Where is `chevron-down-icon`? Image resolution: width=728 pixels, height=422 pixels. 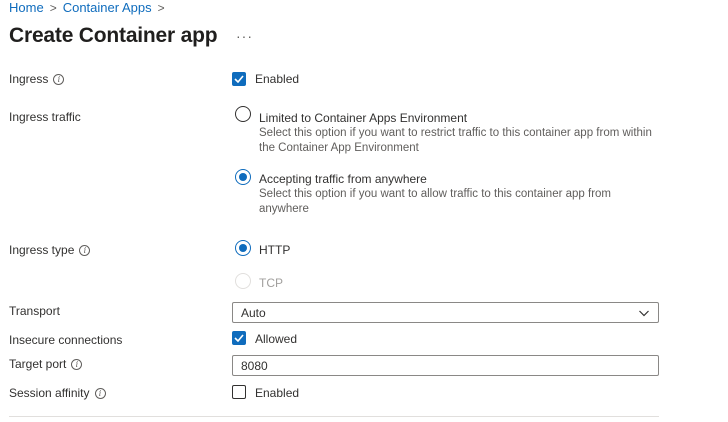
chevron-down-icon is located at coordinates (644, 313).